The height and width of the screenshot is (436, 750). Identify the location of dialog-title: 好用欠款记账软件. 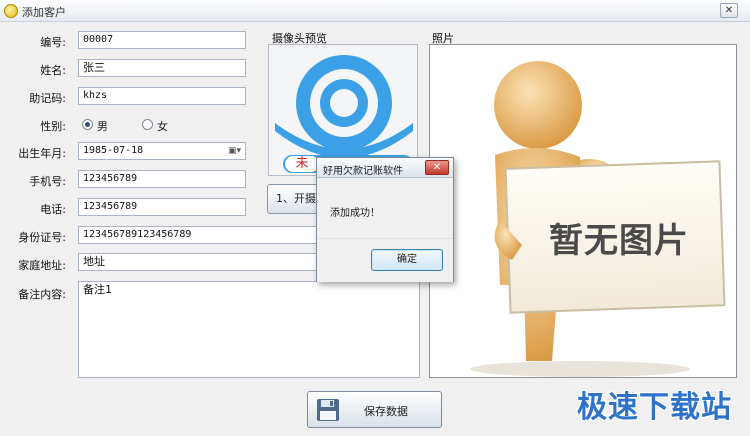
(363, 171).